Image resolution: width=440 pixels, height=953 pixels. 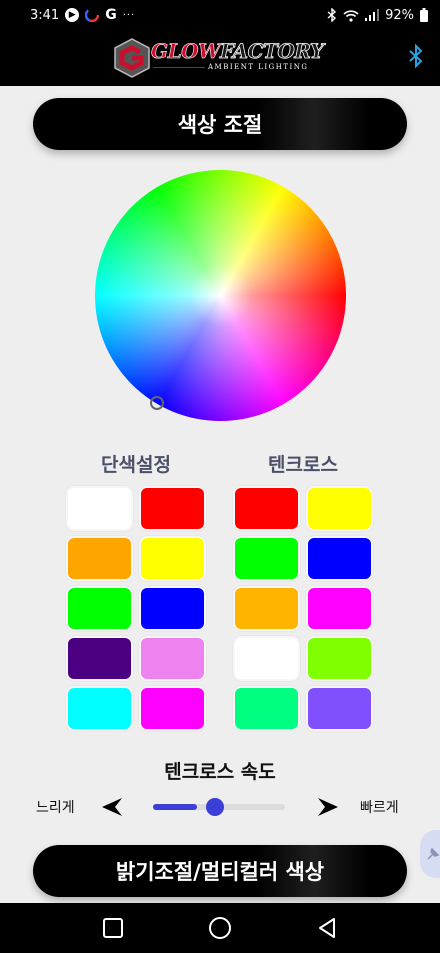 I want to click on home-icon, so click(x=219, y=928).